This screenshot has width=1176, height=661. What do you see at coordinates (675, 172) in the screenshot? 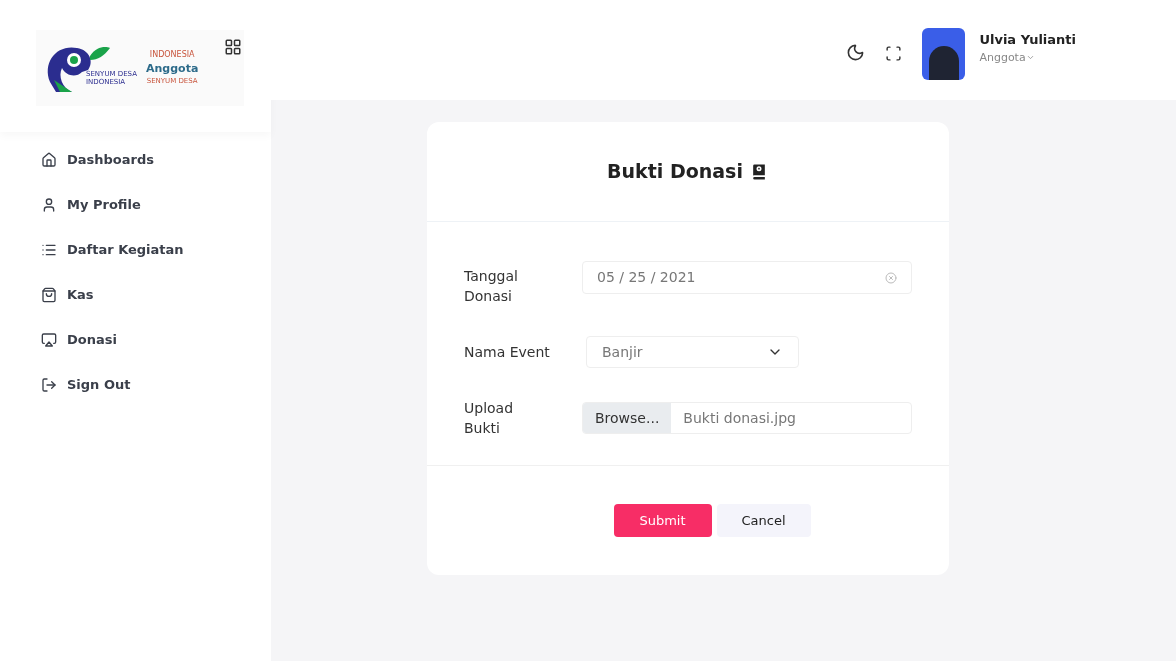
I see `card-title: Bukti Donasi` at bounding box center [675, 172].